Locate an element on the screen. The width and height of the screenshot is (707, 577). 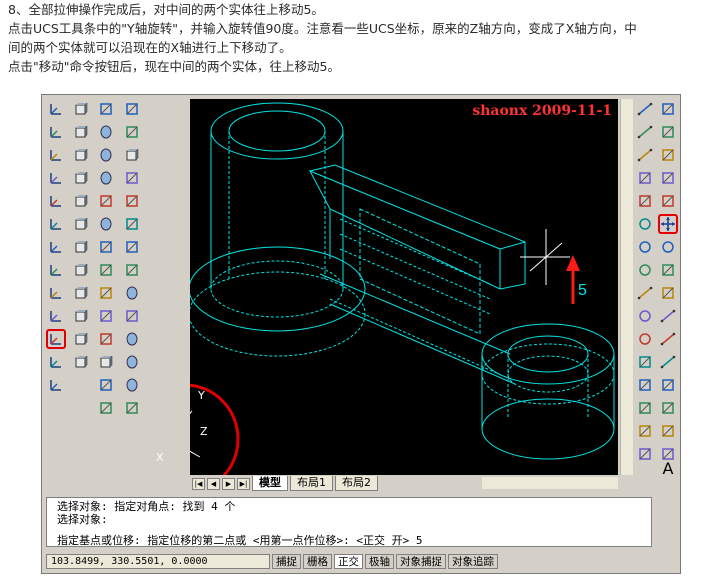
ucs-world-button is located at coordinates (56, 132).